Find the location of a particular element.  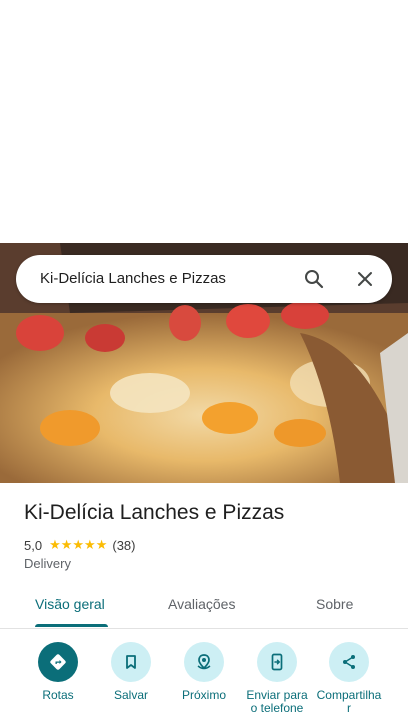

send-to-phone-label: Enviar para o telefone is located at coordinates (277, 701).